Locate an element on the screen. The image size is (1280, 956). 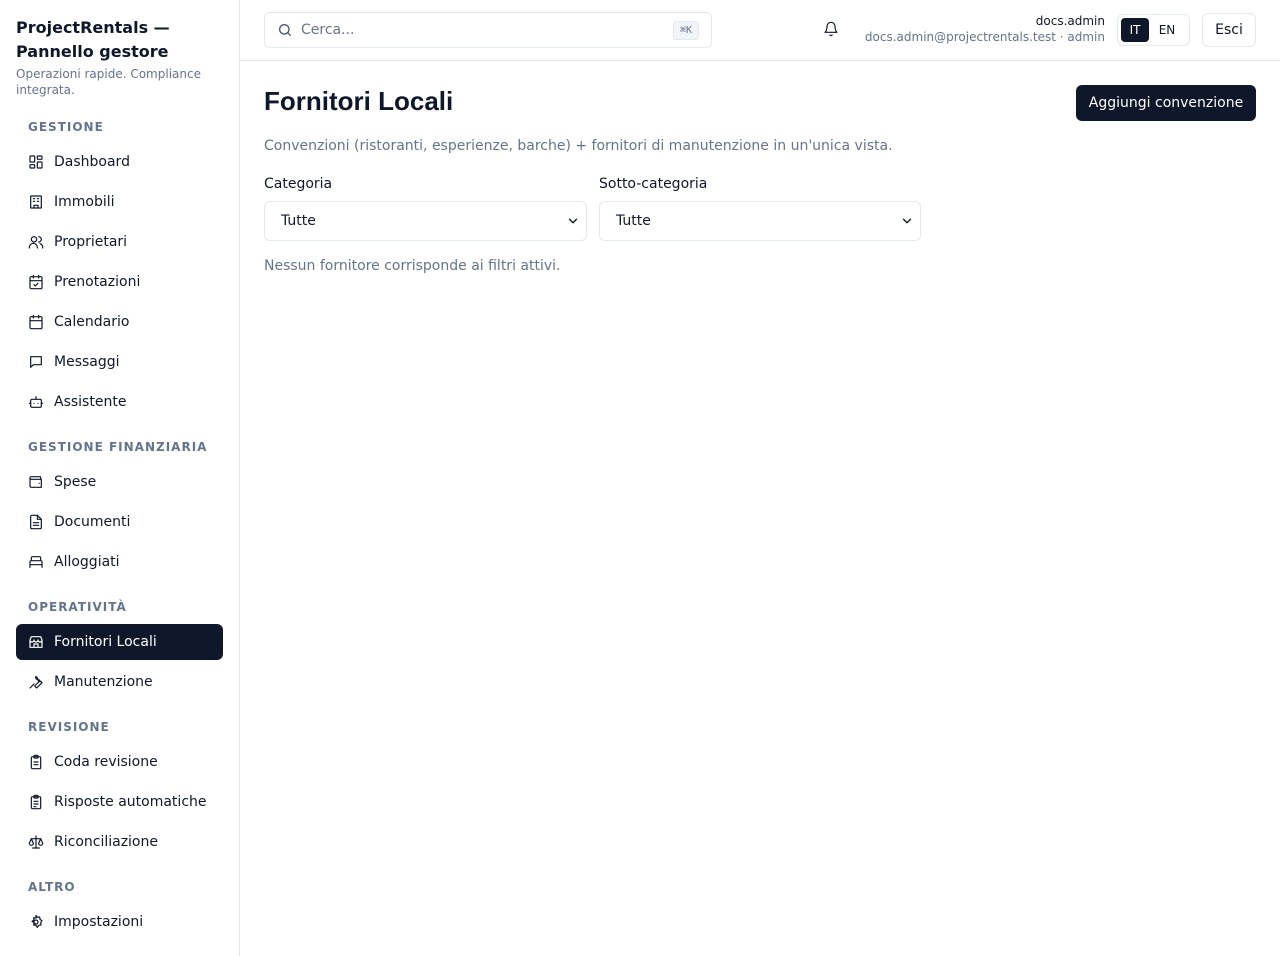
category-select-value: Tutte is located at coordinates (298, 221).